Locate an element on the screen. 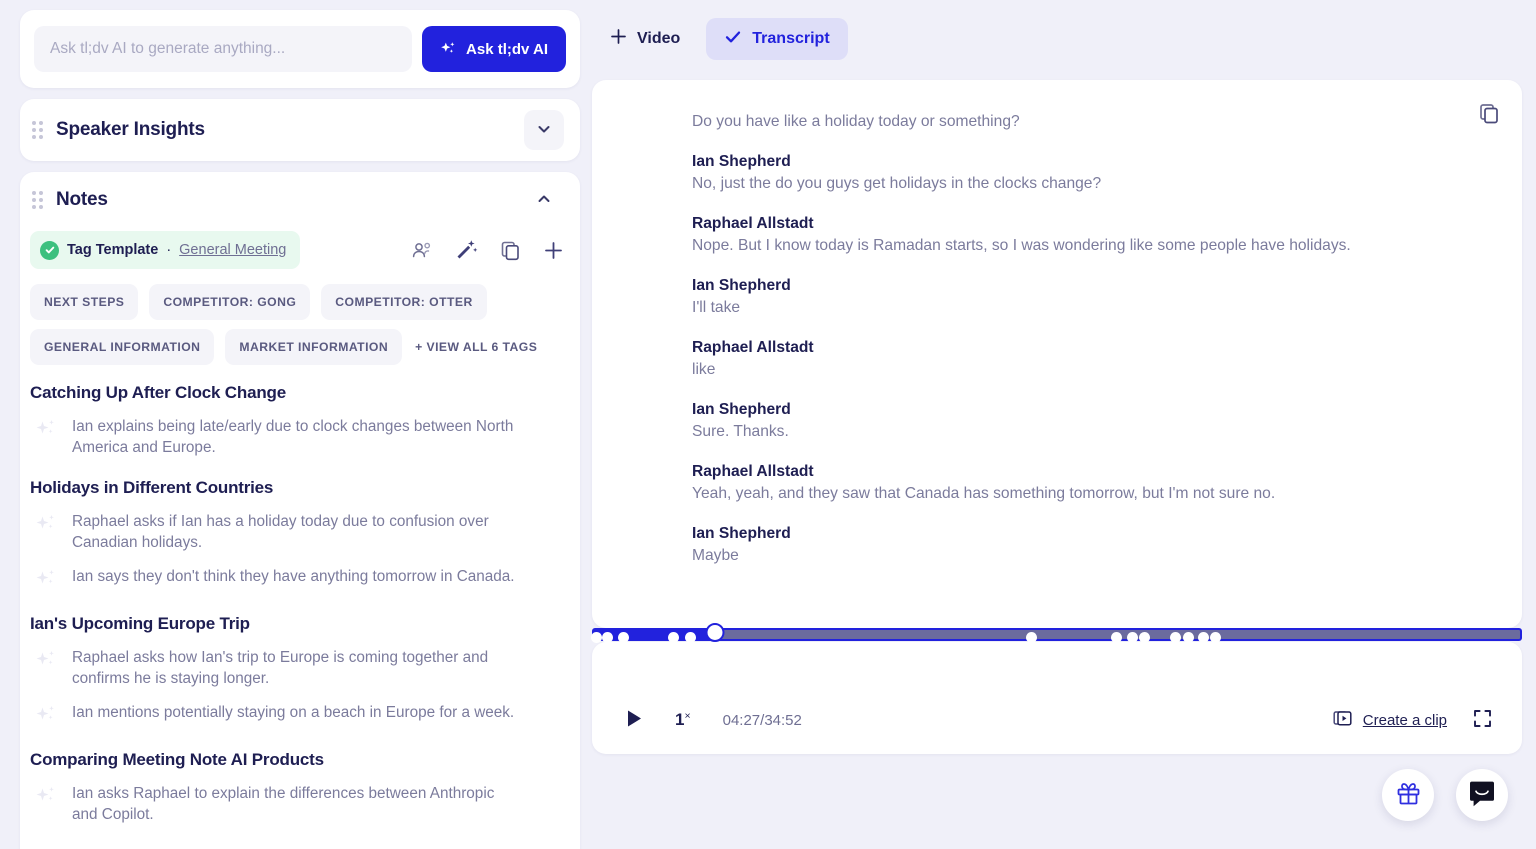 The height and width of the screenshot is (849, 1536). tag-chip: COMPETITOR: GONG is located at coordinates (230, 302).